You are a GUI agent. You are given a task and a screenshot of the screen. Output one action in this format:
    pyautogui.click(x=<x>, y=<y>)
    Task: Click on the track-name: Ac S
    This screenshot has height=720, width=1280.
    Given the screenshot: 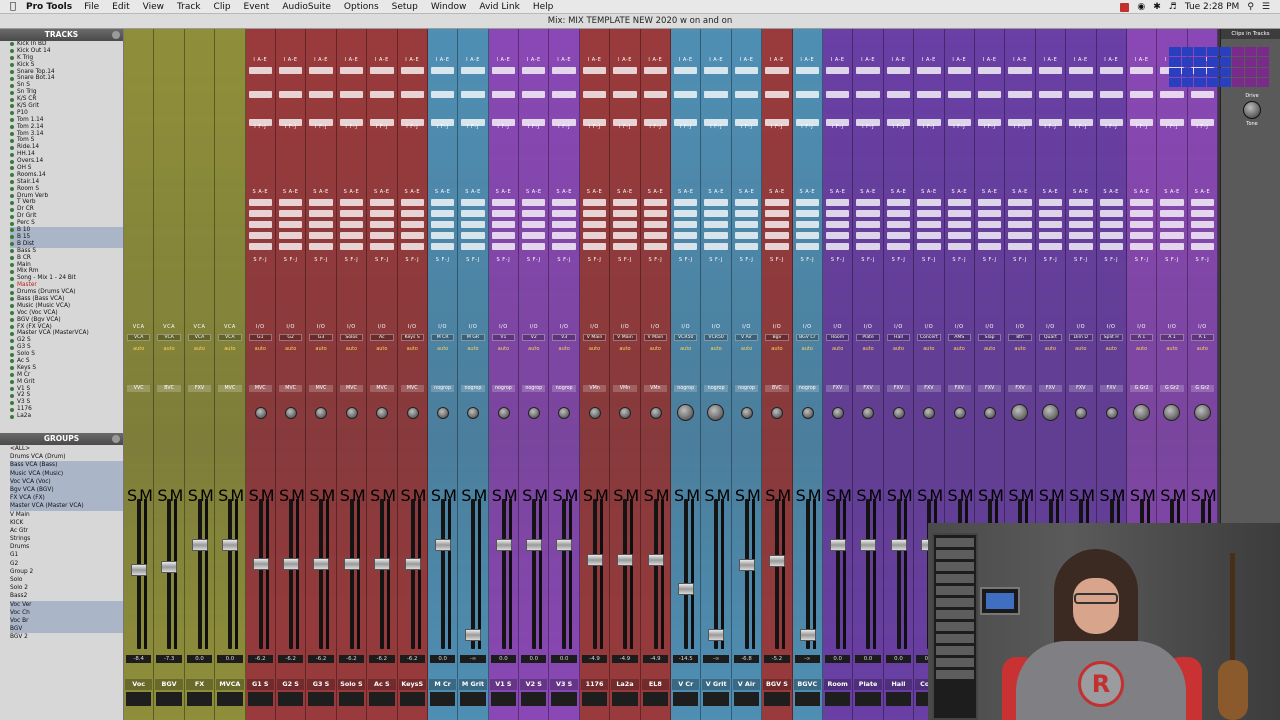 What is the action you would take?
    pyautogui.click(x=382, y=684)
    